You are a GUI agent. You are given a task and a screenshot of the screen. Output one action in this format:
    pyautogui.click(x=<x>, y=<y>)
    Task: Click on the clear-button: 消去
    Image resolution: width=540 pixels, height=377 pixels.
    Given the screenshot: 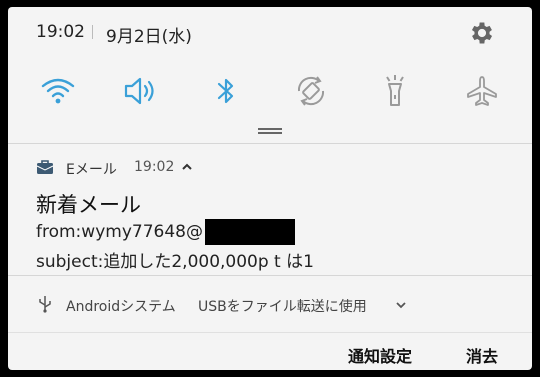 What is the action you would take?
    pyautogui.click(x=482, y=355)
    